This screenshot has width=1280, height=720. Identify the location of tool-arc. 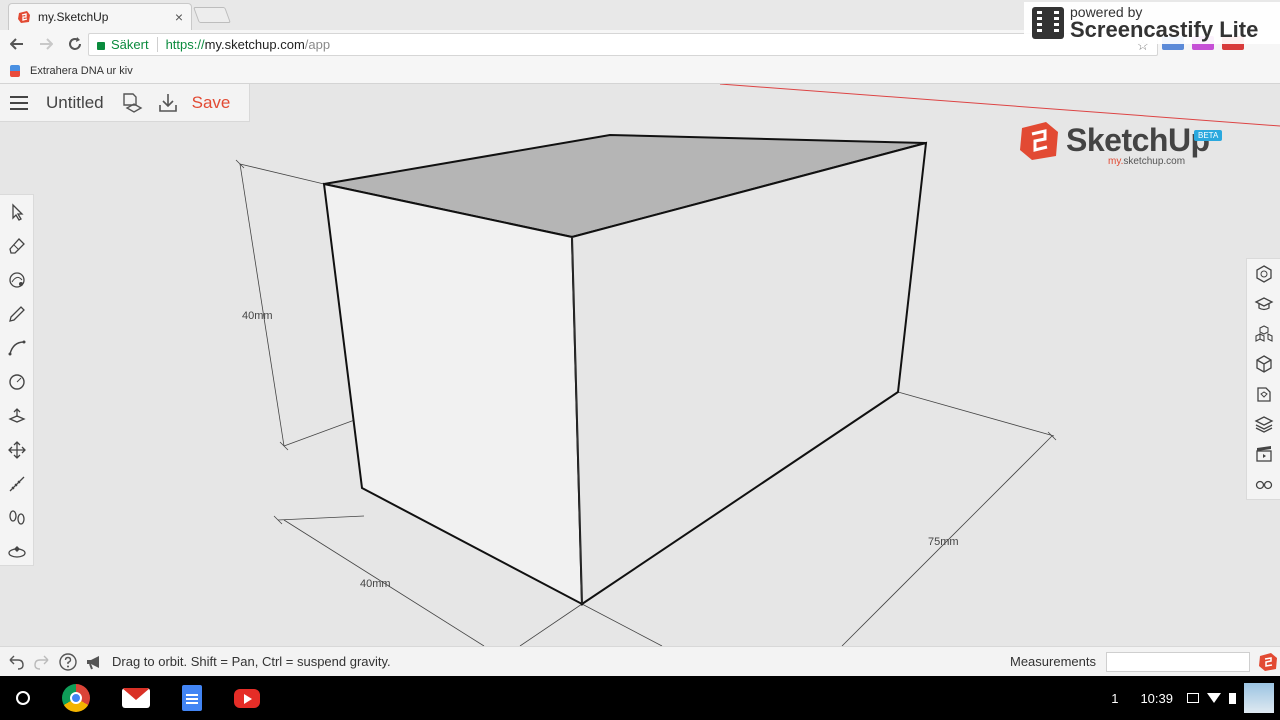
(17, 348).